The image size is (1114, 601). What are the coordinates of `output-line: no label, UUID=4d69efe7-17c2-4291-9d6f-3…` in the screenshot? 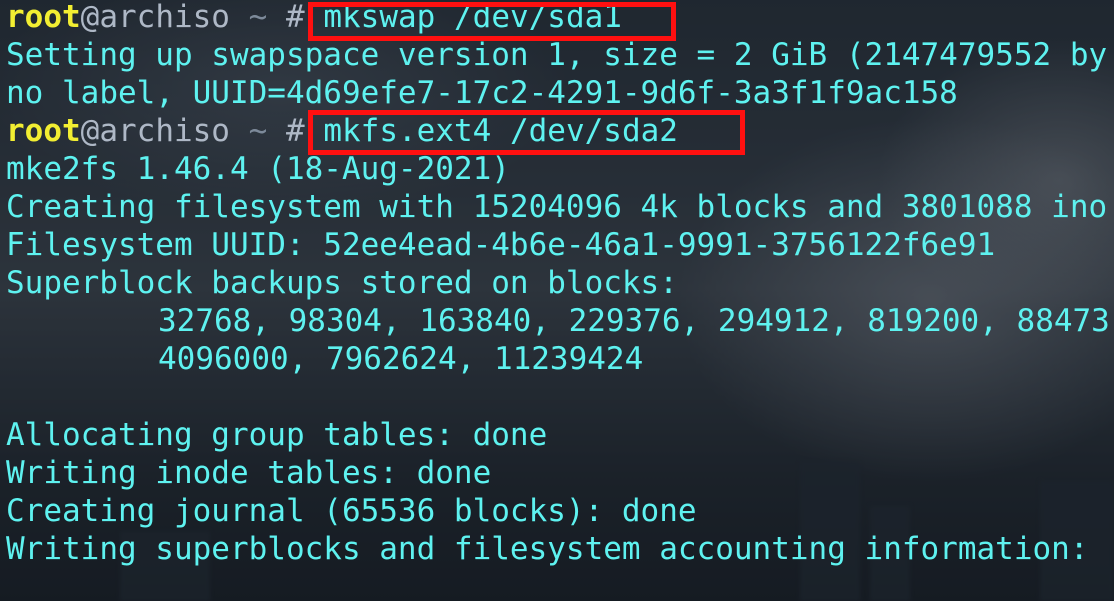 It's located at (482, 93).